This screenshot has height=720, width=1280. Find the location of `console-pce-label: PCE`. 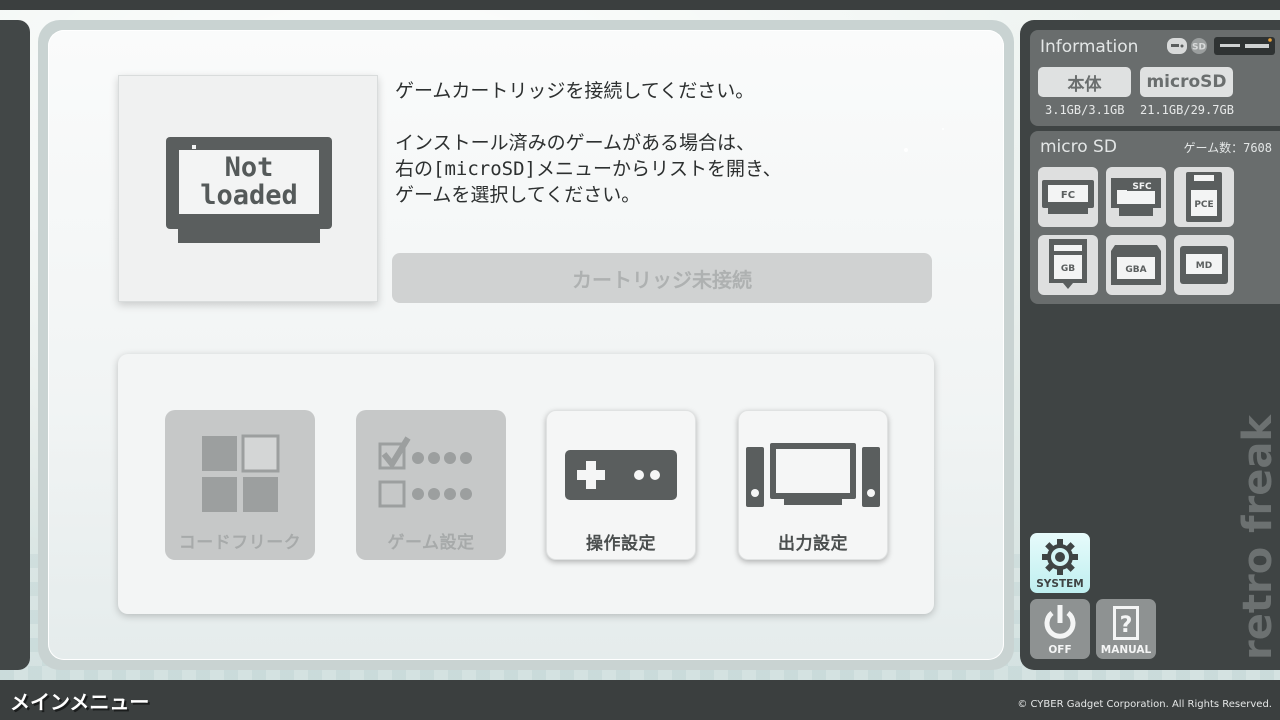

console-pce-label: PCE is located at coordinates (1203, 205).